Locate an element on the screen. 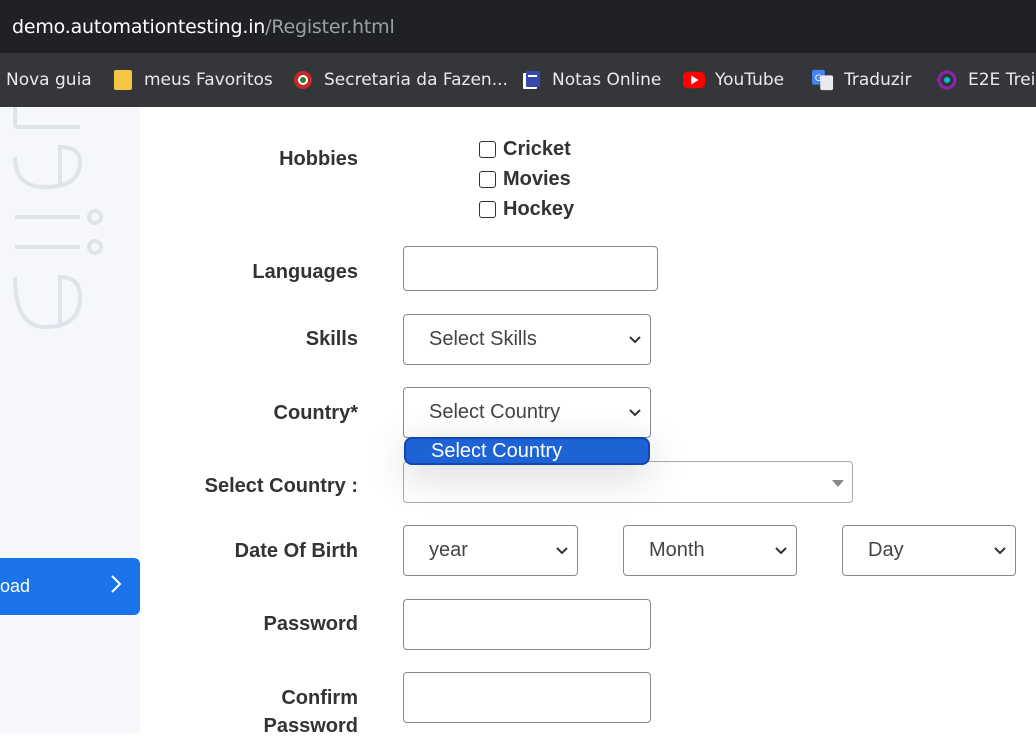 Image resolution: width=1036 pixels, height=740 pixels. bookmark-label: Notas Online is located at coordinates (607, 80).